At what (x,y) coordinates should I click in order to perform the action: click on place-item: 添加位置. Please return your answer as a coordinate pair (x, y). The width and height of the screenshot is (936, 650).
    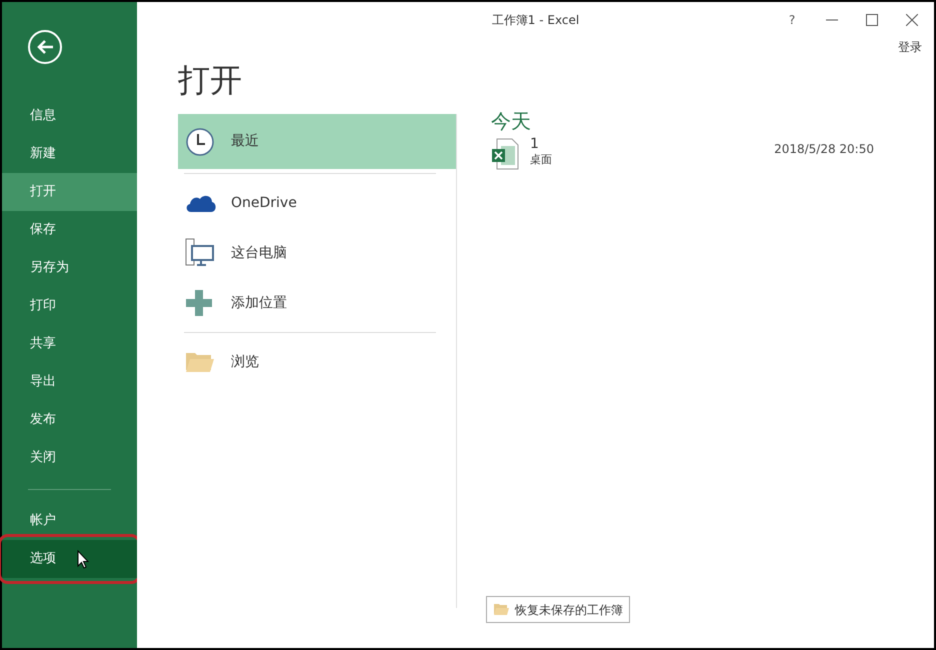
    Looking at the image, I should click on (317, 303).